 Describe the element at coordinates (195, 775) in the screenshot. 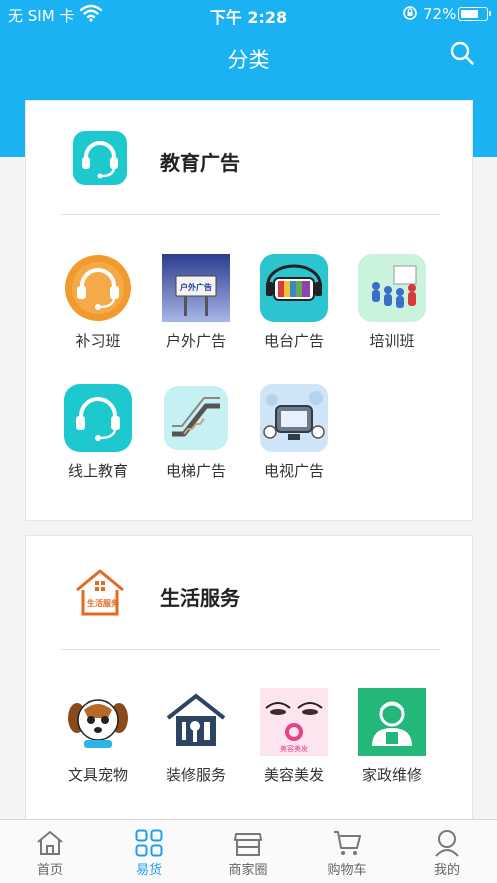

I see `category-label: 装修服务` at that location.